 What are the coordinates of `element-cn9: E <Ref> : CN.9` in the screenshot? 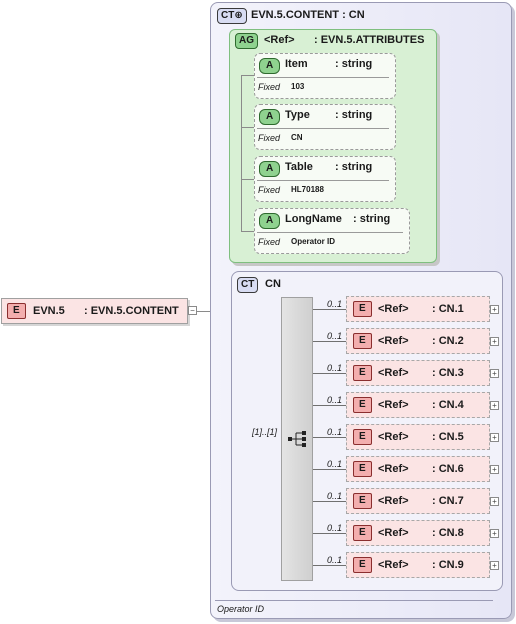 It's located at (418, 565).